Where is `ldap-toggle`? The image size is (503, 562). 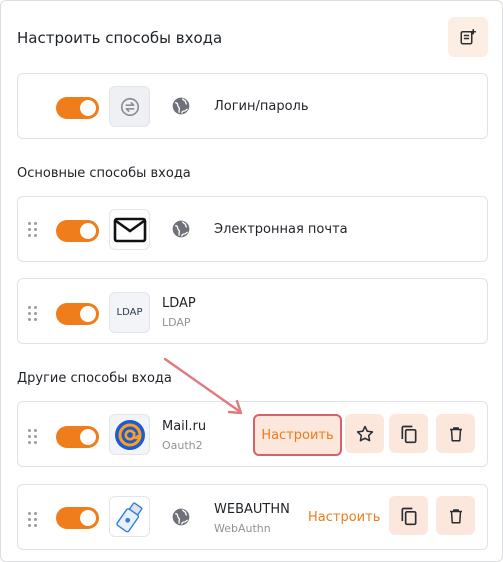 ldap-toggle is located at coordinates (77, 314).